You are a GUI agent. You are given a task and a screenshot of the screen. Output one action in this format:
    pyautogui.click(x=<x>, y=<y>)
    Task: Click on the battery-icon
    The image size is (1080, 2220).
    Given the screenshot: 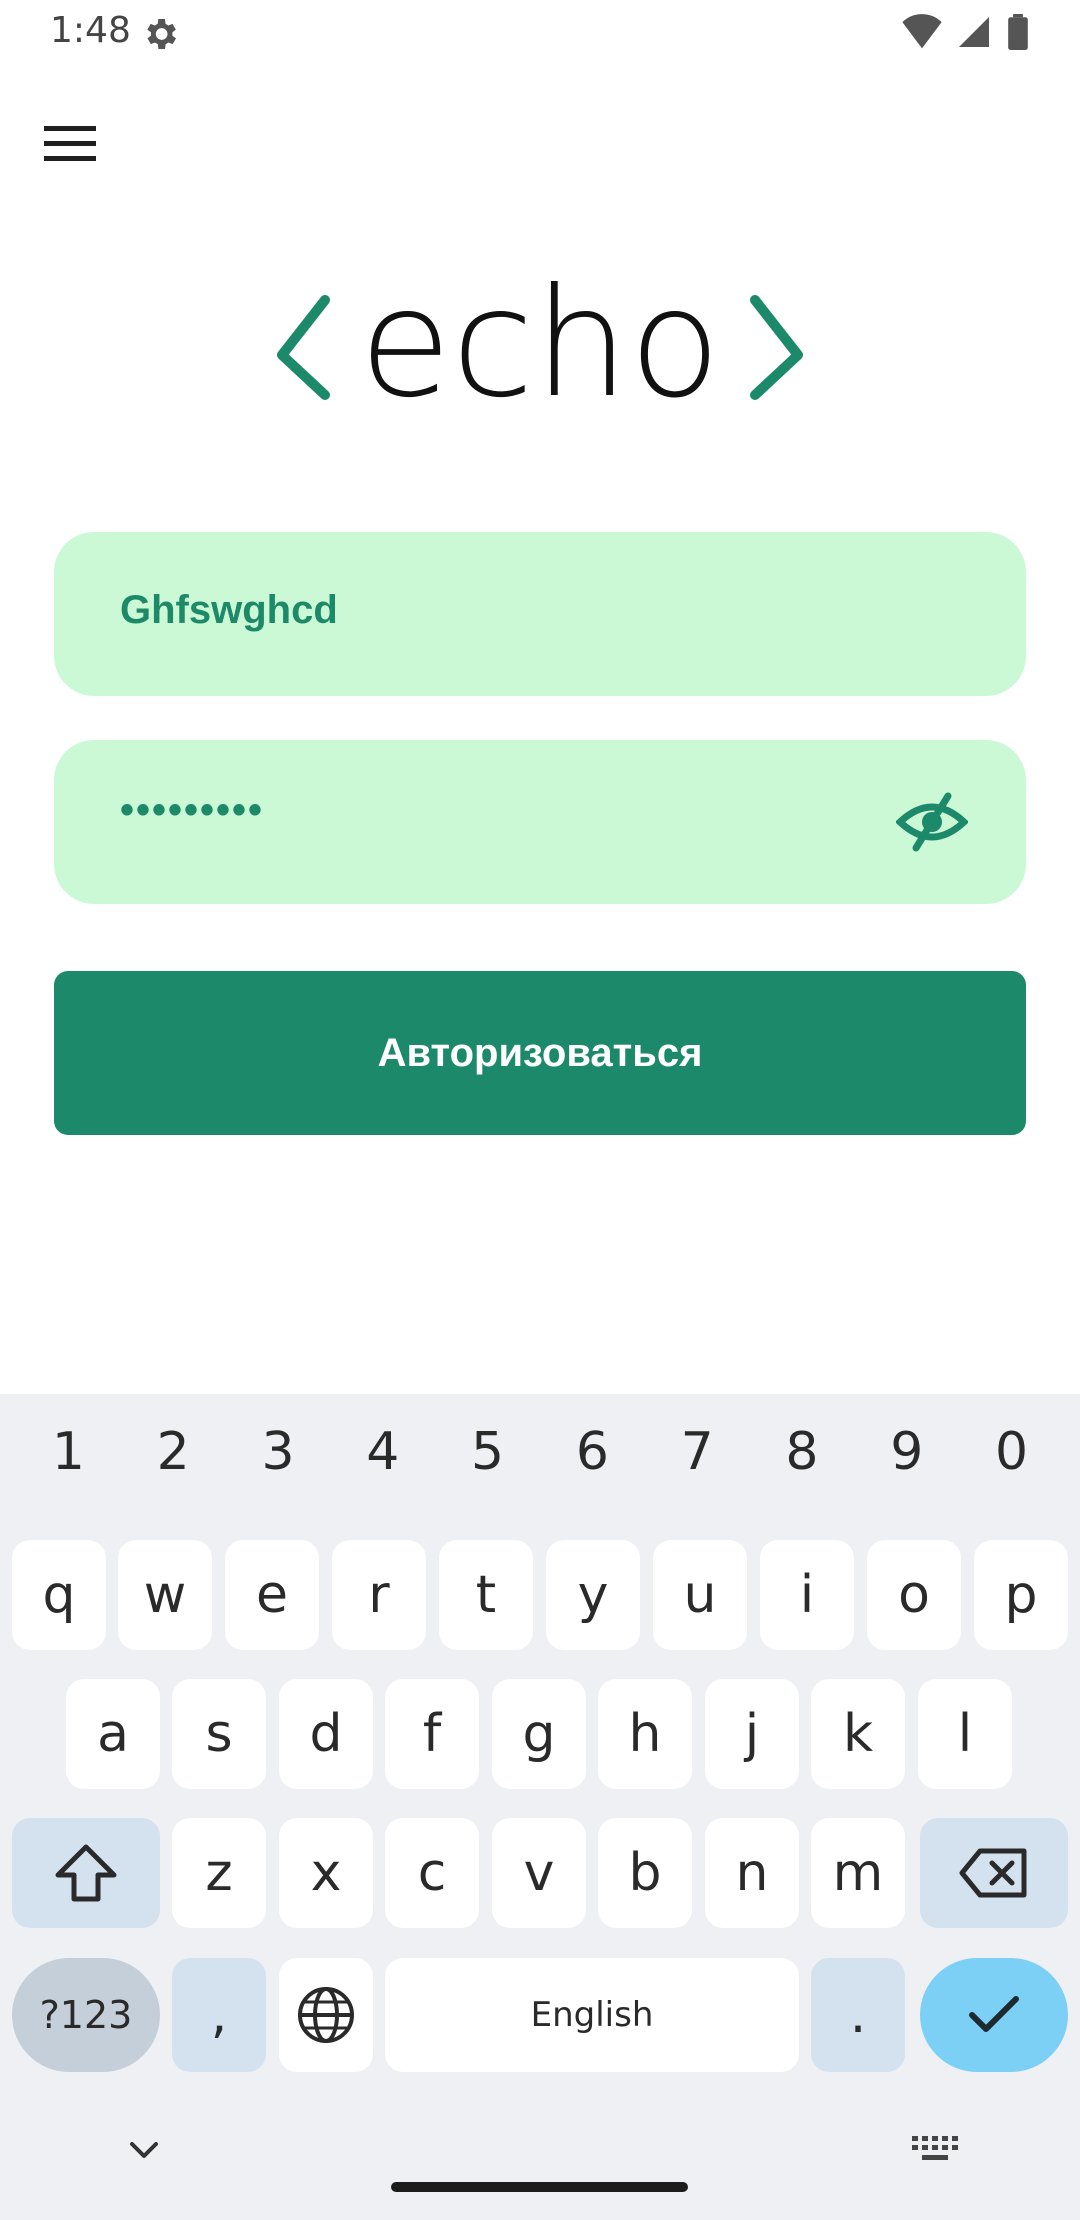 What is the action you would take?
    pyautogui.click(x=1018, y=32)
    